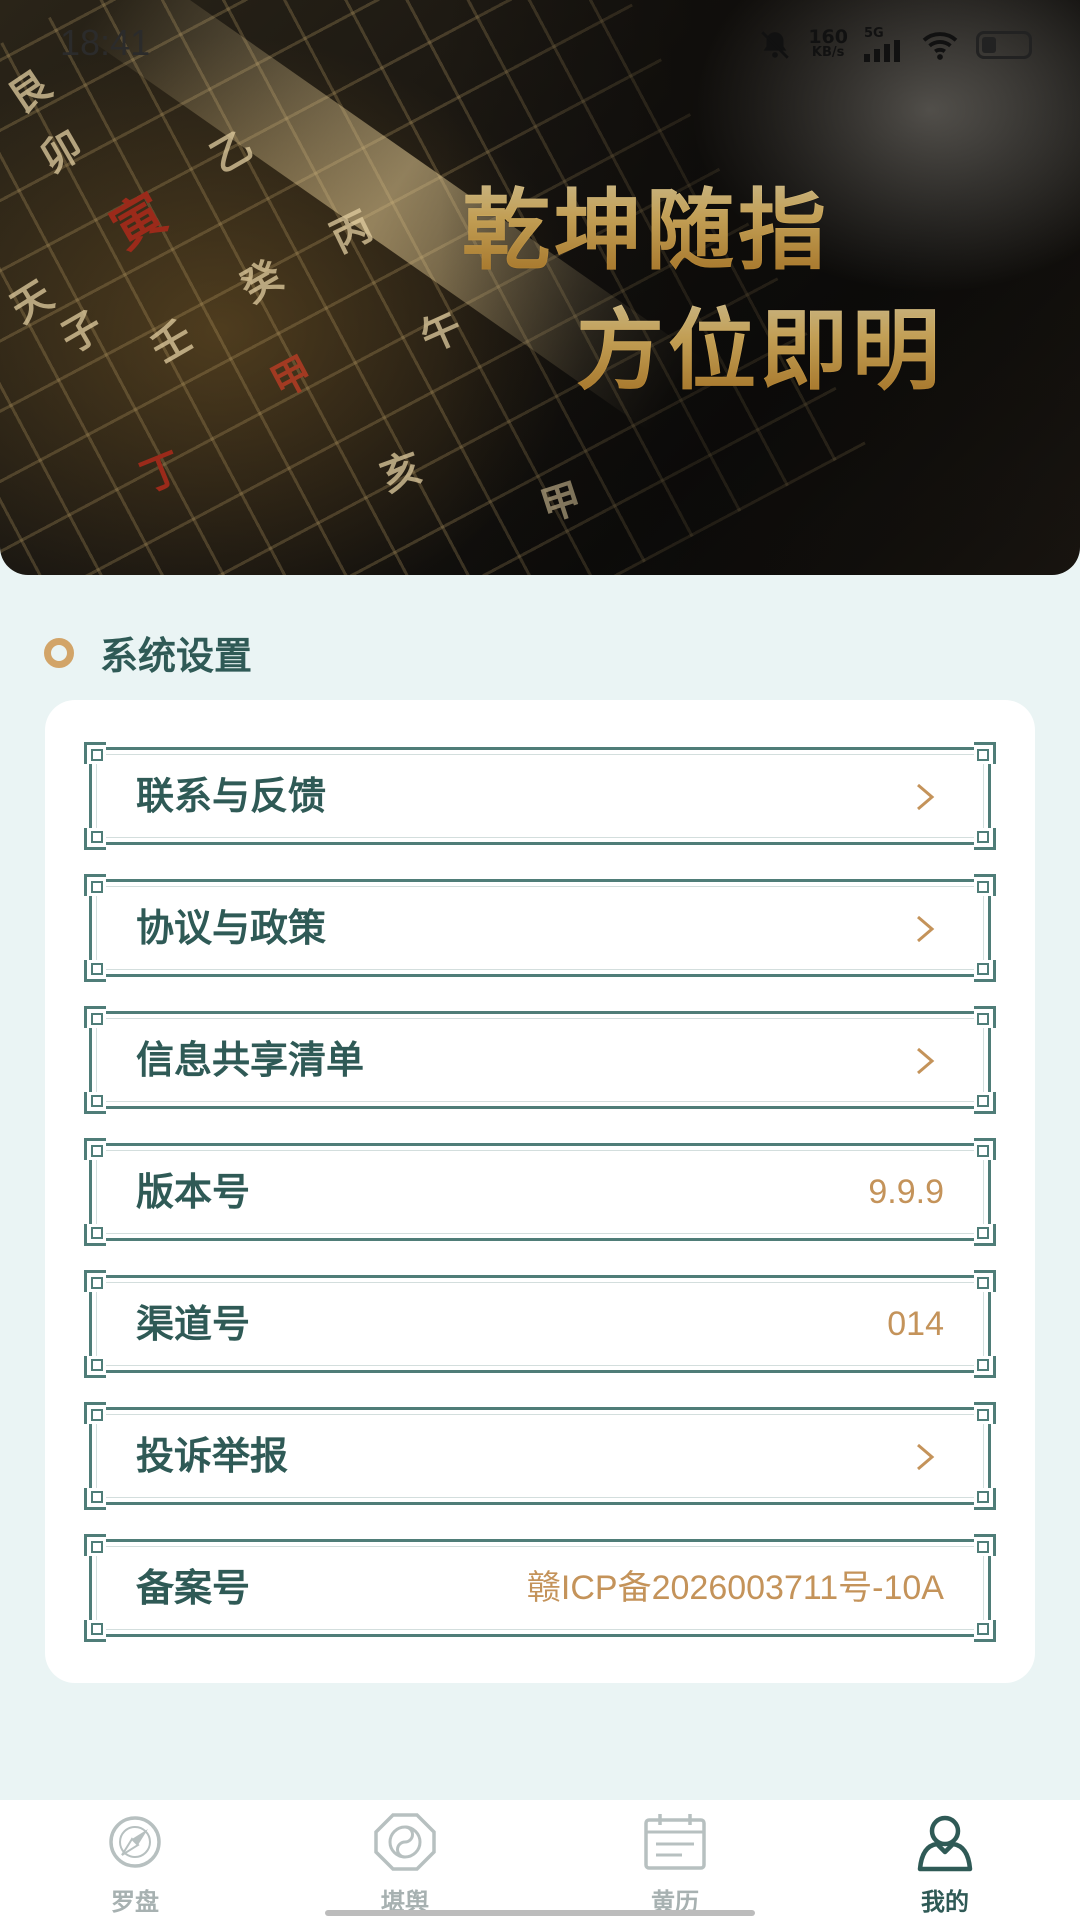 The width and height of the screenshot is (1080, 1920). I want to click on channel-value: 014, so click(915, 1324).